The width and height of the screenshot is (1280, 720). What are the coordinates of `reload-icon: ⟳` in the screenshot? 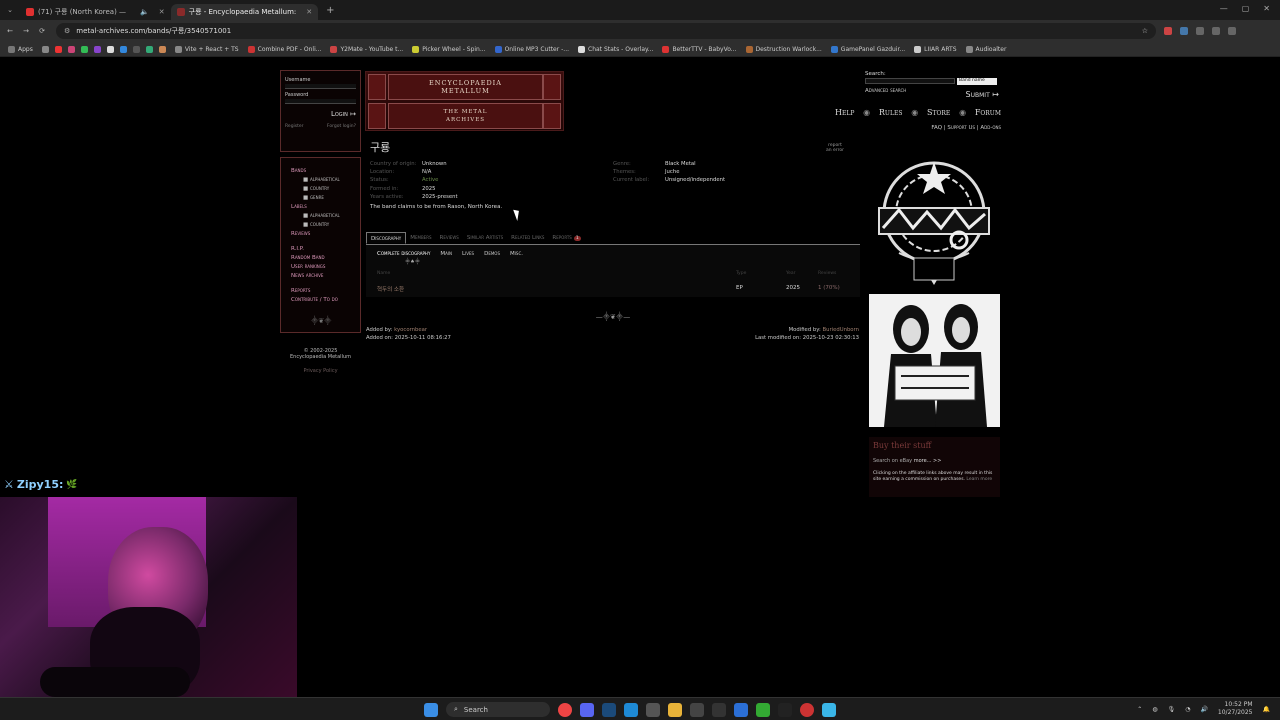 It's located at (42, 31).